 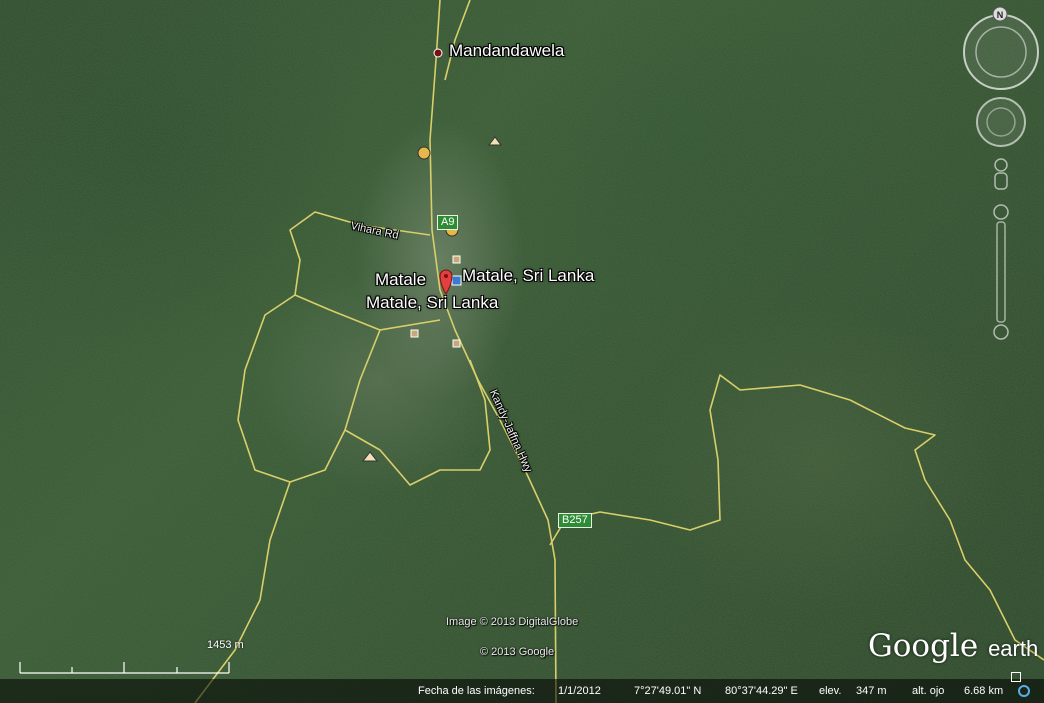 What do you see at coordinates (528, 276) in the screenshot?
I see `place-label-matale-sri-lanka: Matale, Sri Lanka` at bounding box center [528, 276].